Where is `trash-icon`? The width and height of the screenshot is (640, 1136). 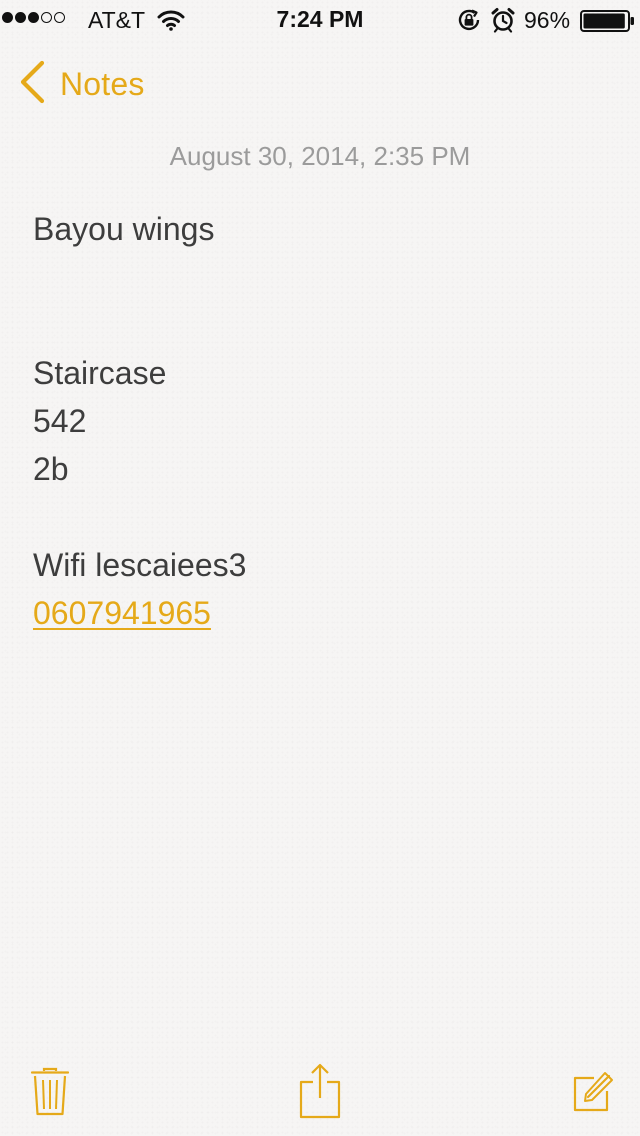
trash-icon is located at coordinates (50, 1093).